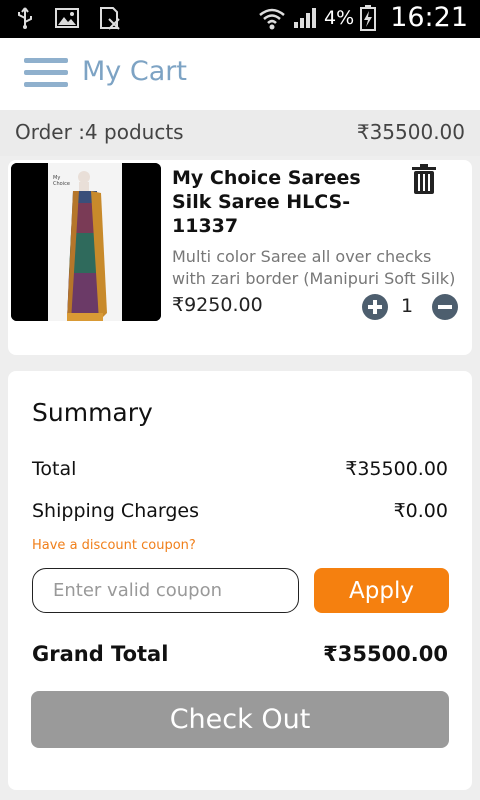 The height and width of the screenshot is (800, 480). Describe the element at coordinates (25, 18) in the screenshot. I see `usb-icon` at that location.